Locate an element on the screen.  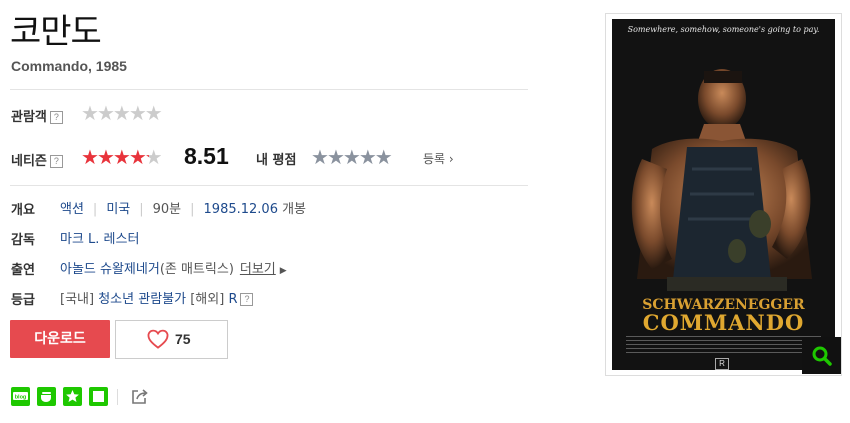
svg-text: blog is located at coordinates (21, 398).